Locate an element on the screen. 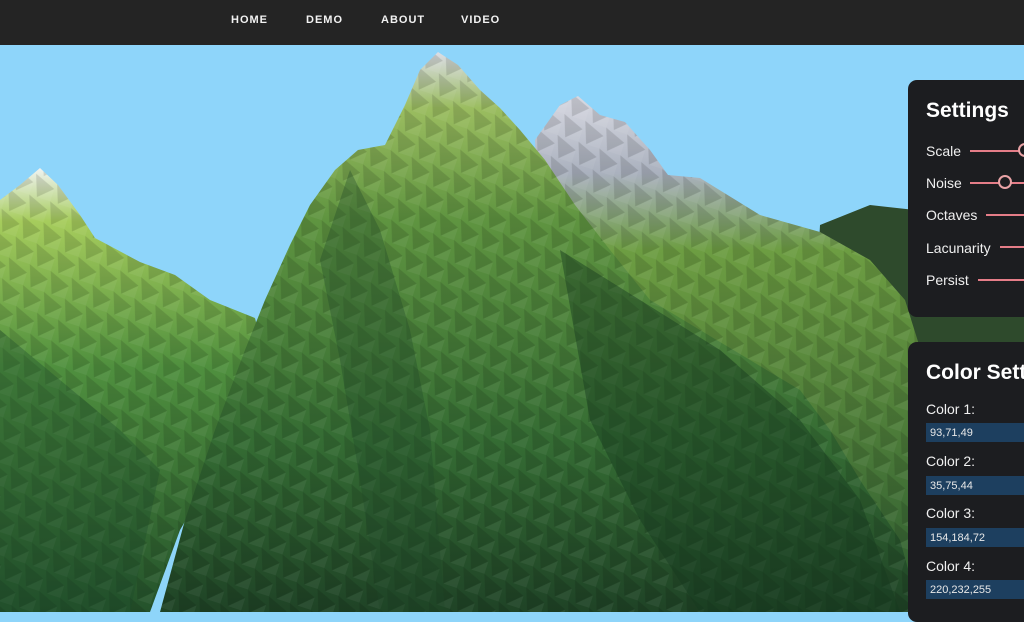 This screenshot has width=1024, height=622. noise-label: Noise is located at coordinates (944, 183).